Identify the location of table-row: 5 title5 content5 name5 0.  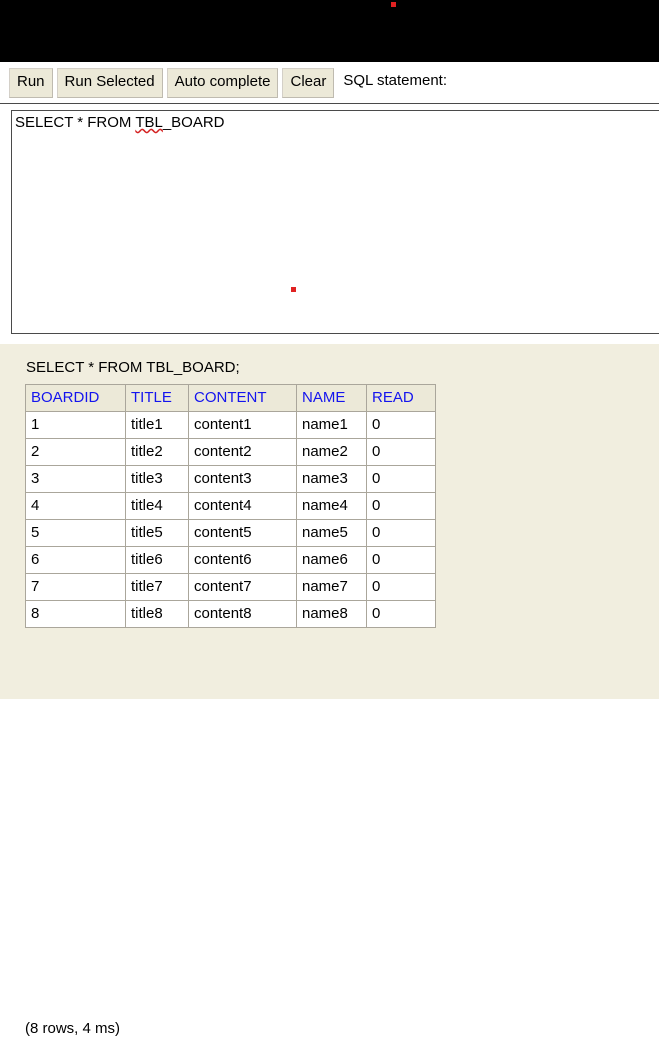
(230, 533).